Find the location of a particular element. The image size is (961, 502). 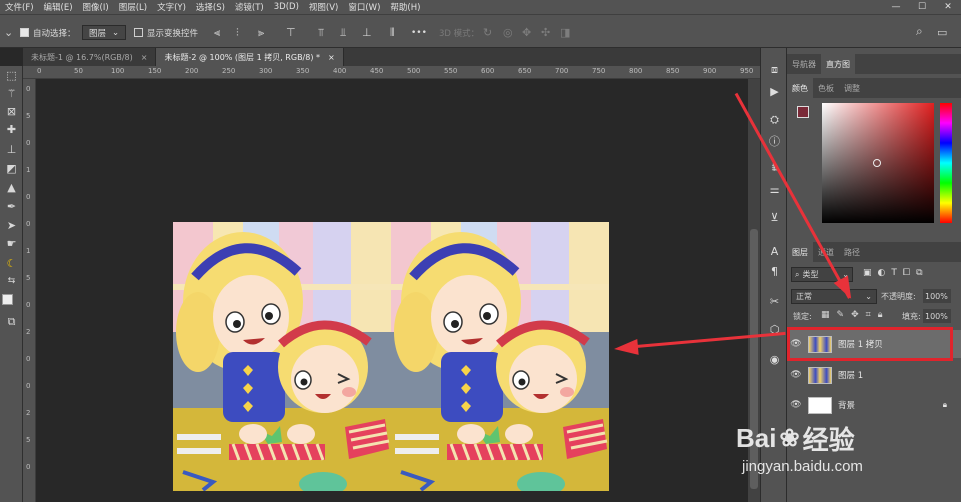

actions-play-icon: ▶ is located at coordinates (774, 91).